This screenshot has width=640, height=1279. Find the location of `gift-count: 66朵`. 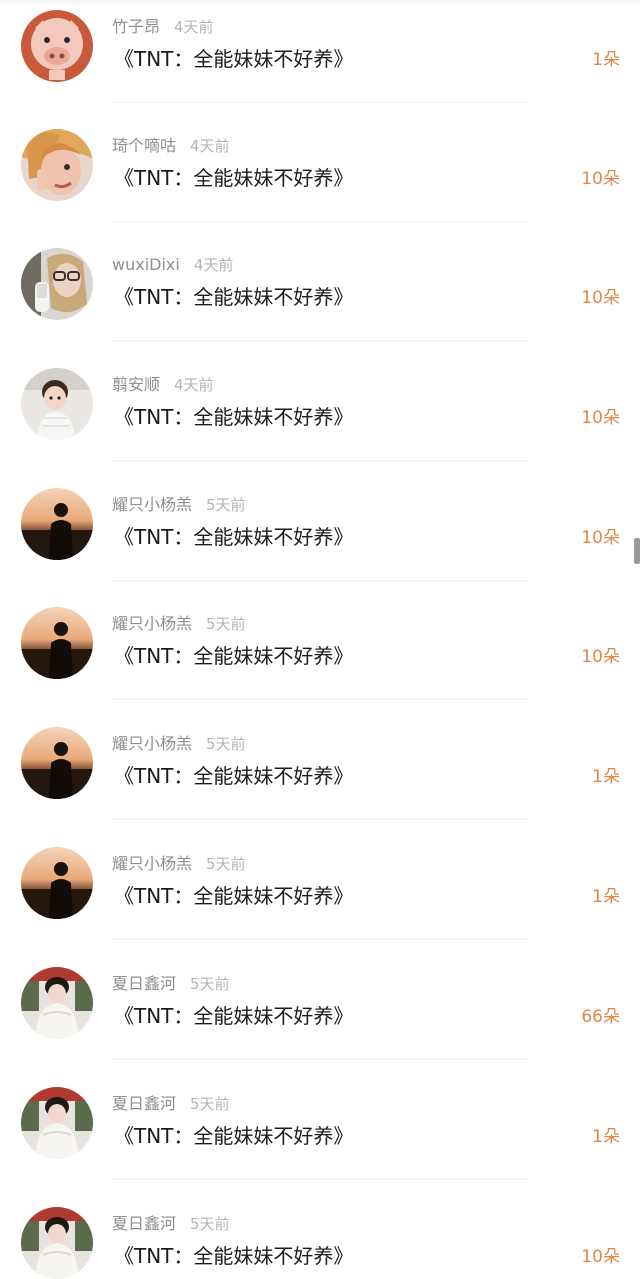

gift-count: 66朵 is located at coordinates (600, 1017).